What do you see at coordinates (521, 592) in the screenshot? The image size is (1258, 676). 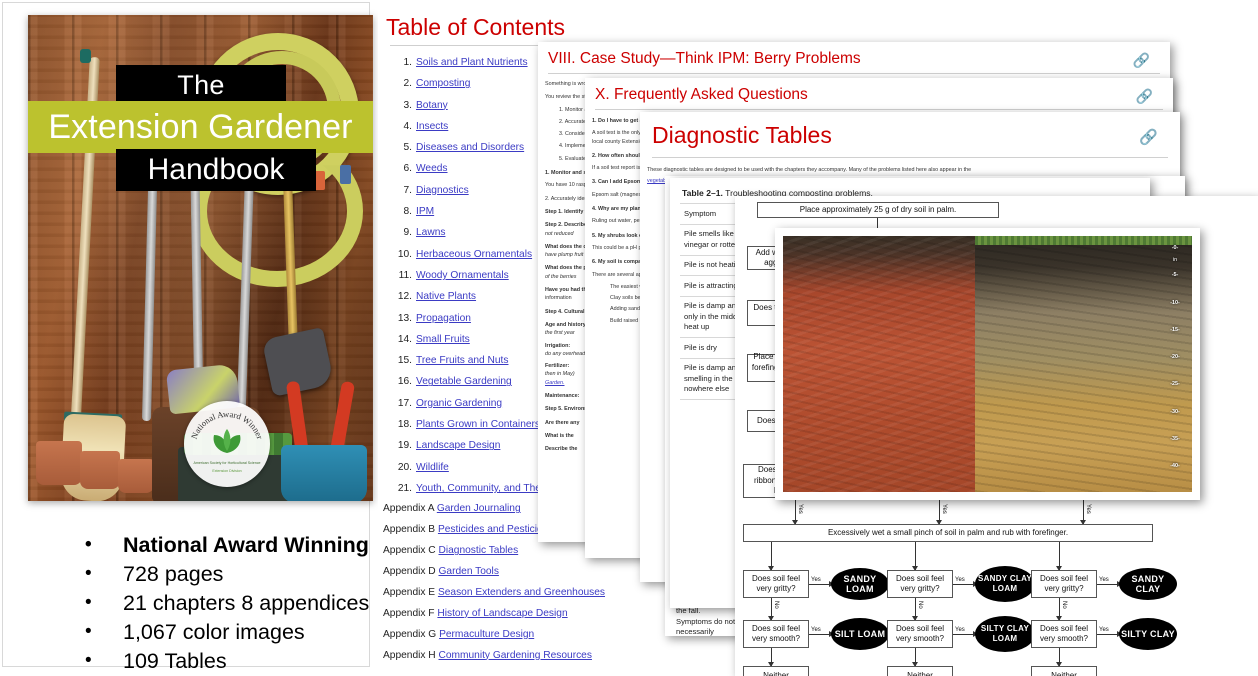 I see `toc-appendix-link: Season Extenders and Greenhouses` at bounding box center [521, 592].